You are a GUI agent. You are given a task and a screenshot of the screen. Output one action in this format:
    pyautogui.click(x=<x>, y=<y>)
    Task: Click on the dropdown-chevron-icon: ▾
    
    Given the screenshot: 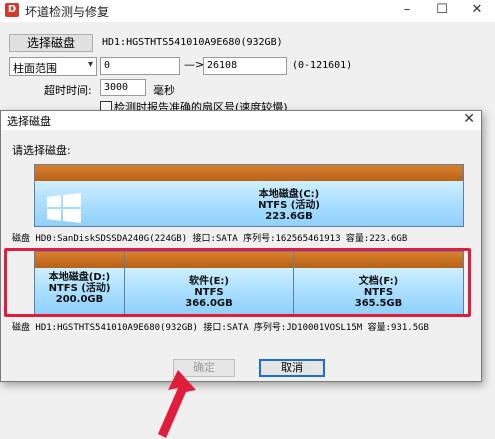 What is the action you would take?
    pyautogui.click(x=90, y=64)
    